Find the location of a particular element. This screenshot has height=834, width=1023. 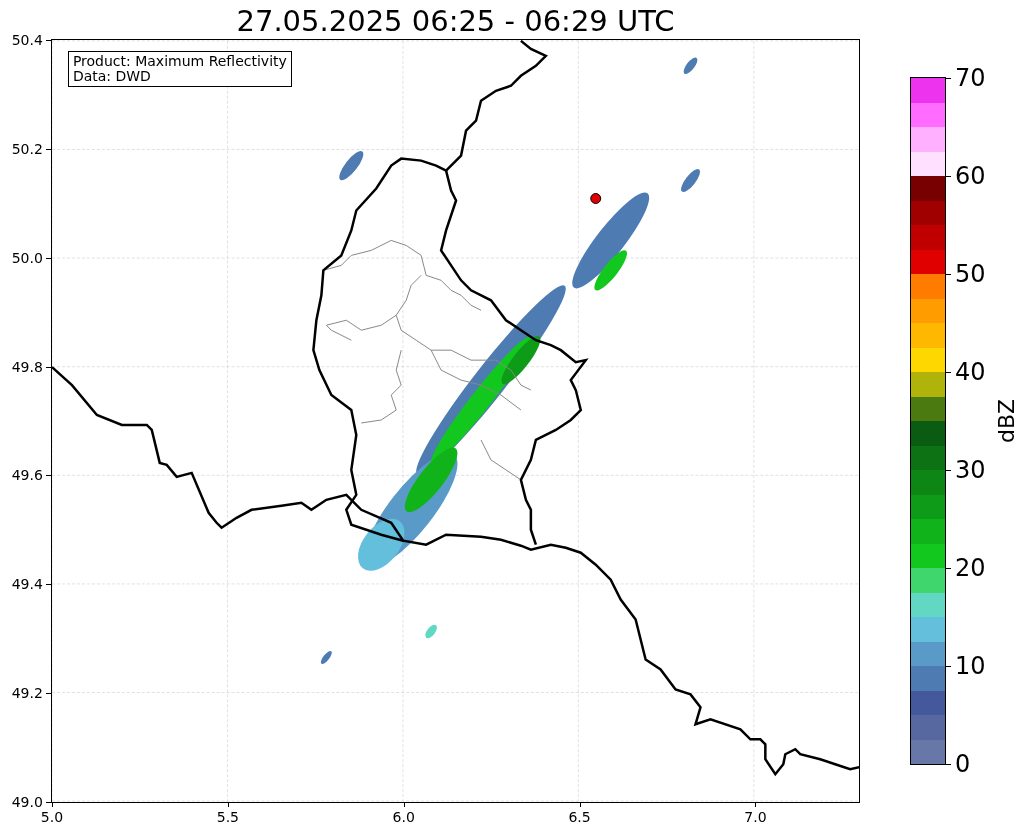

colorbar-tick-label: 10 is located at coordinates (970, 666).